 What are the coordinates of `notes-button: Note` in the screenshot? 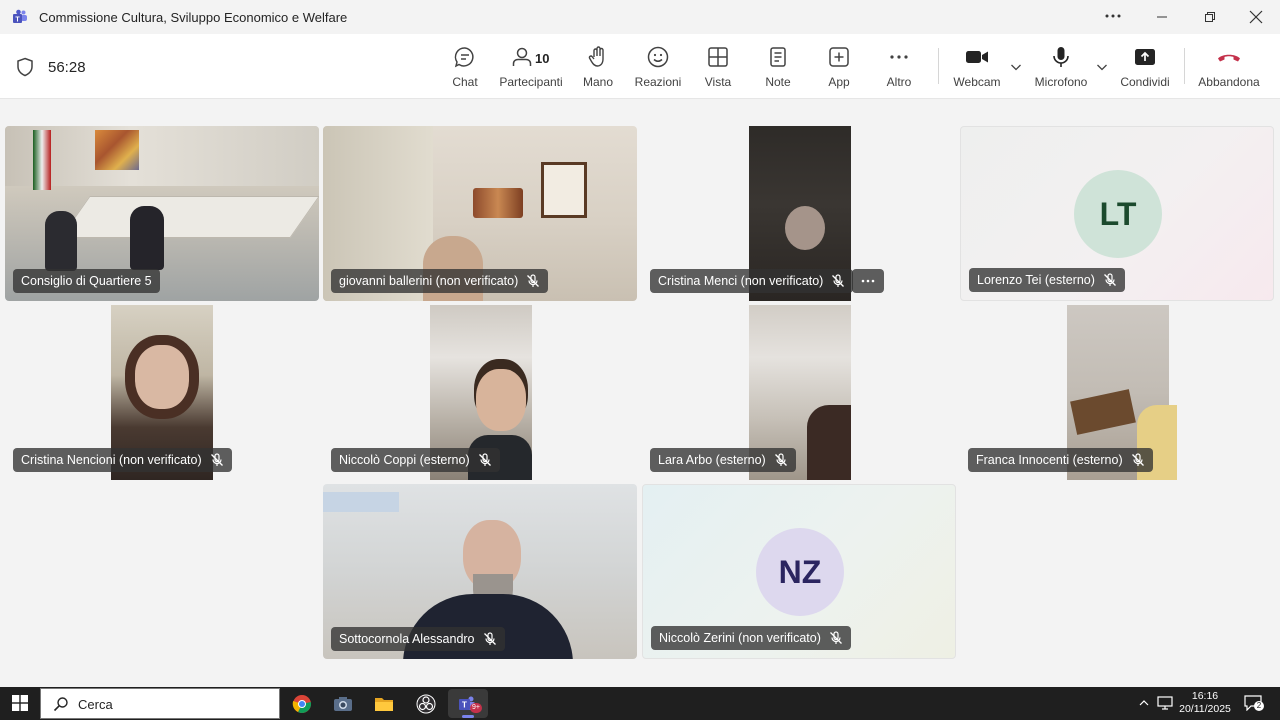 It's located at (778, 69).